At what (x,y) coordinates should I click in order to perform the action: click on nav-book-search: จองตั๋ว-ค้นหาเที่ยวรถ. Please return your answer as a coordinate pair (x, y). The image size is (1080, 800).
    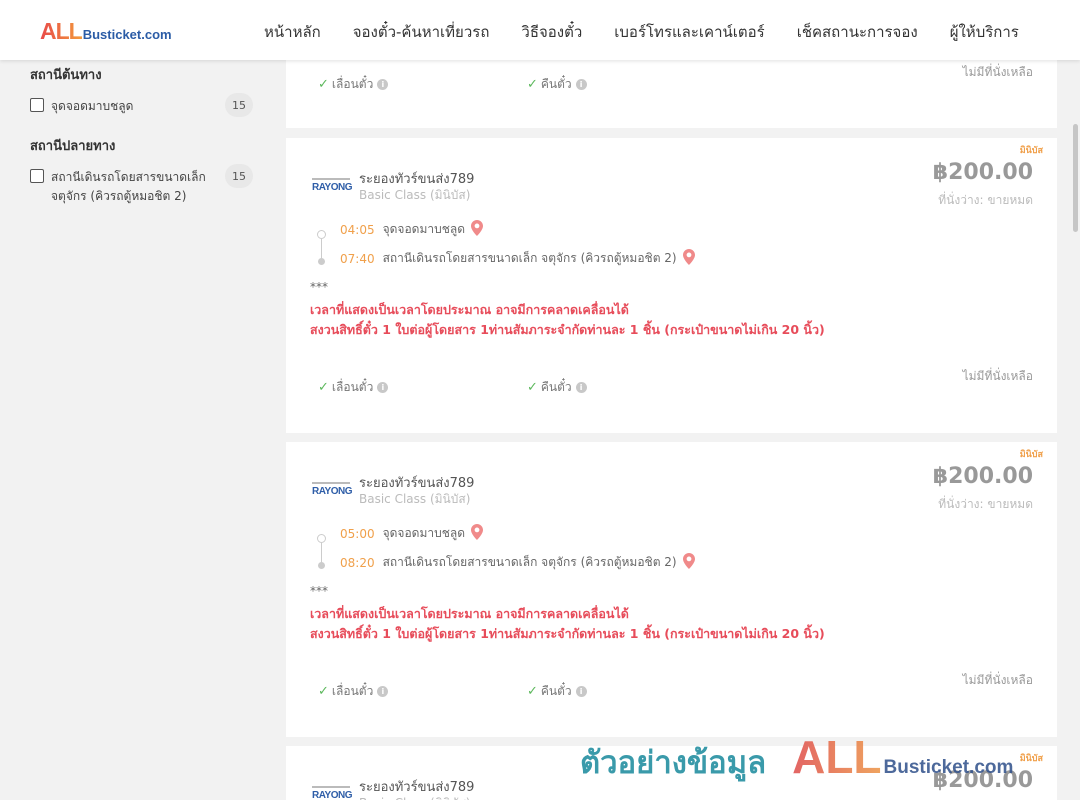
    Looking at the image, I should click on (421, 32).